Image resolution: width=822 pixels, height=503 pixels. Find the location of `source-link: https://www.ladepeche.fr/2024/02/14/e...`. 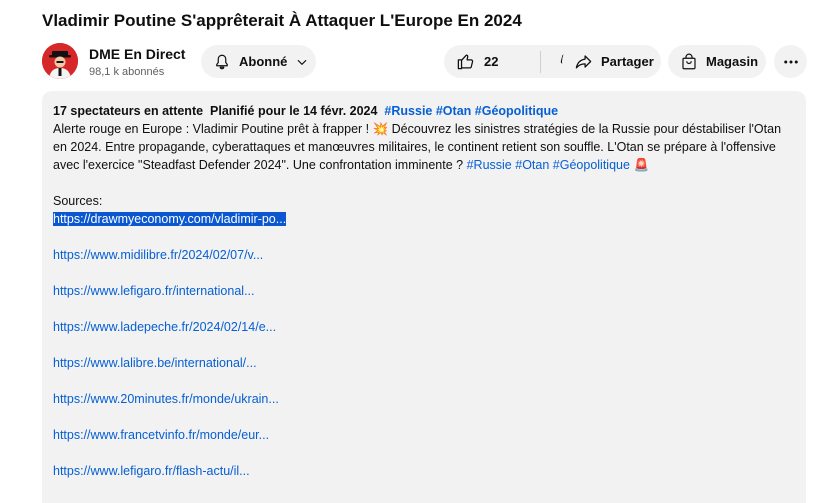

source-link: https://www.ladepeche.fr/2024/02/14/e... is located at coordinates (164, 327).